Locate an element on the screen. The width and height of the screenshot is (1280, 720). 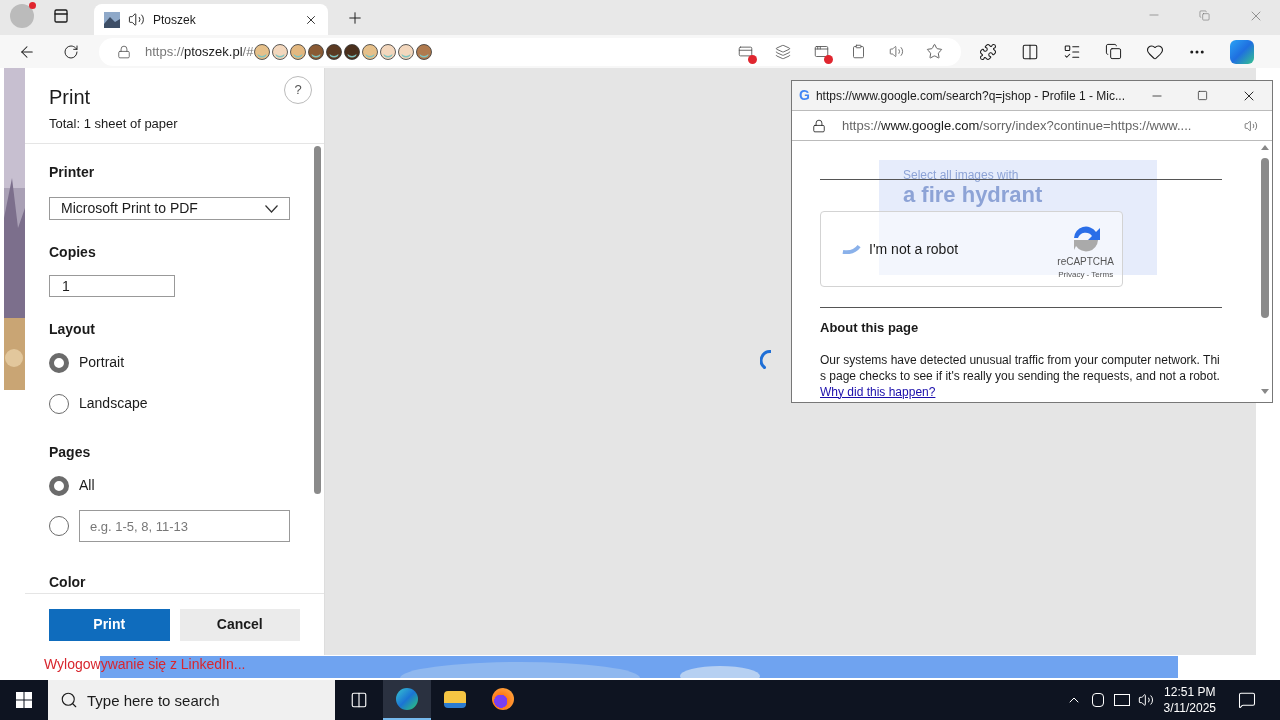
dialog-title: Print is located at coordinates (70, 97).